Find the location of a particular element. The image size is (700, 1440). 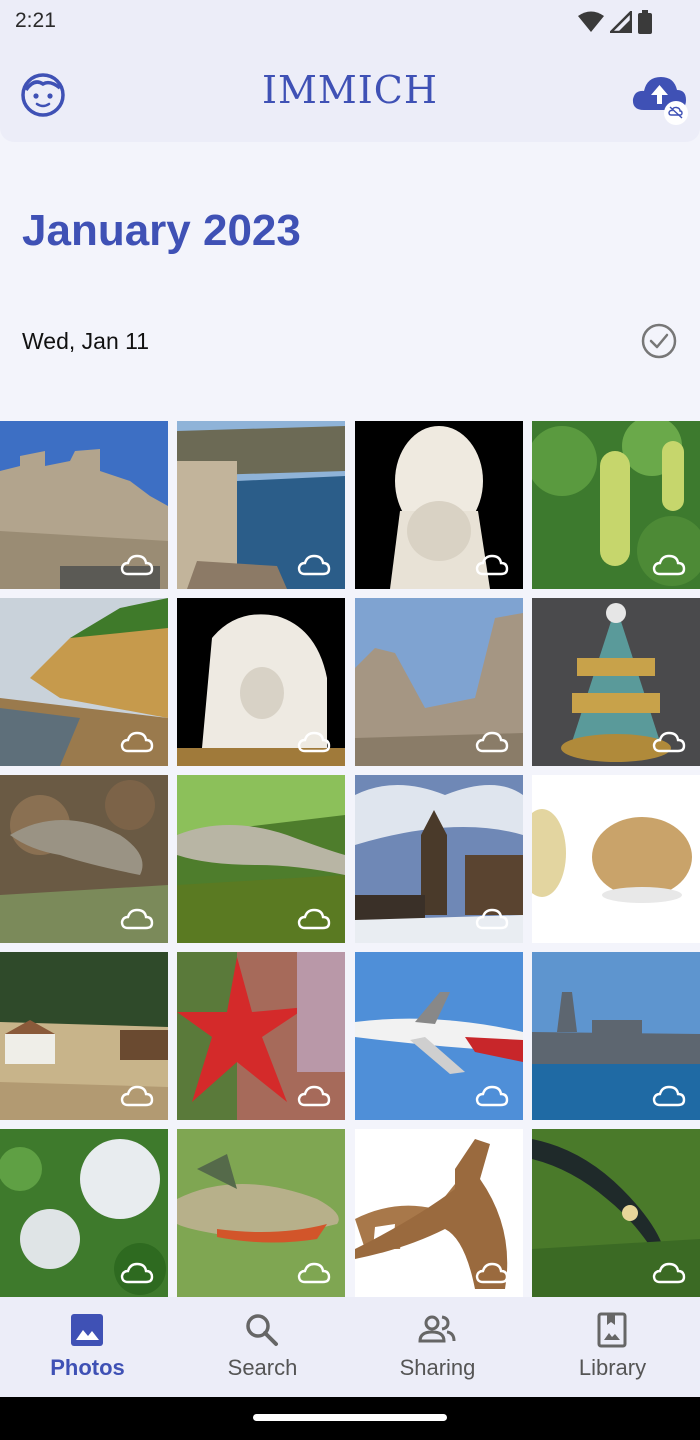

battery-icon is located at coordinates (645, 22).